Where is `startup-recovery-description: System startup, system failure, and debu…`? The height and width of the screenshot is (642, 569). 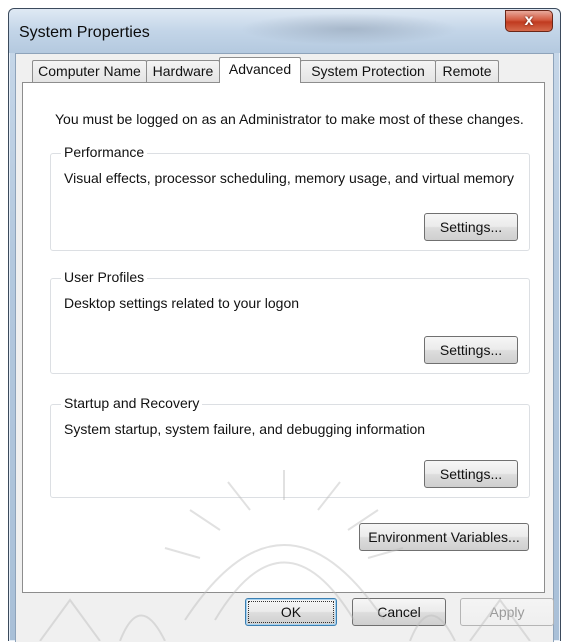
startup-recovery-description: System startup, system failure, and debu… is located at coordinates (245, 429).